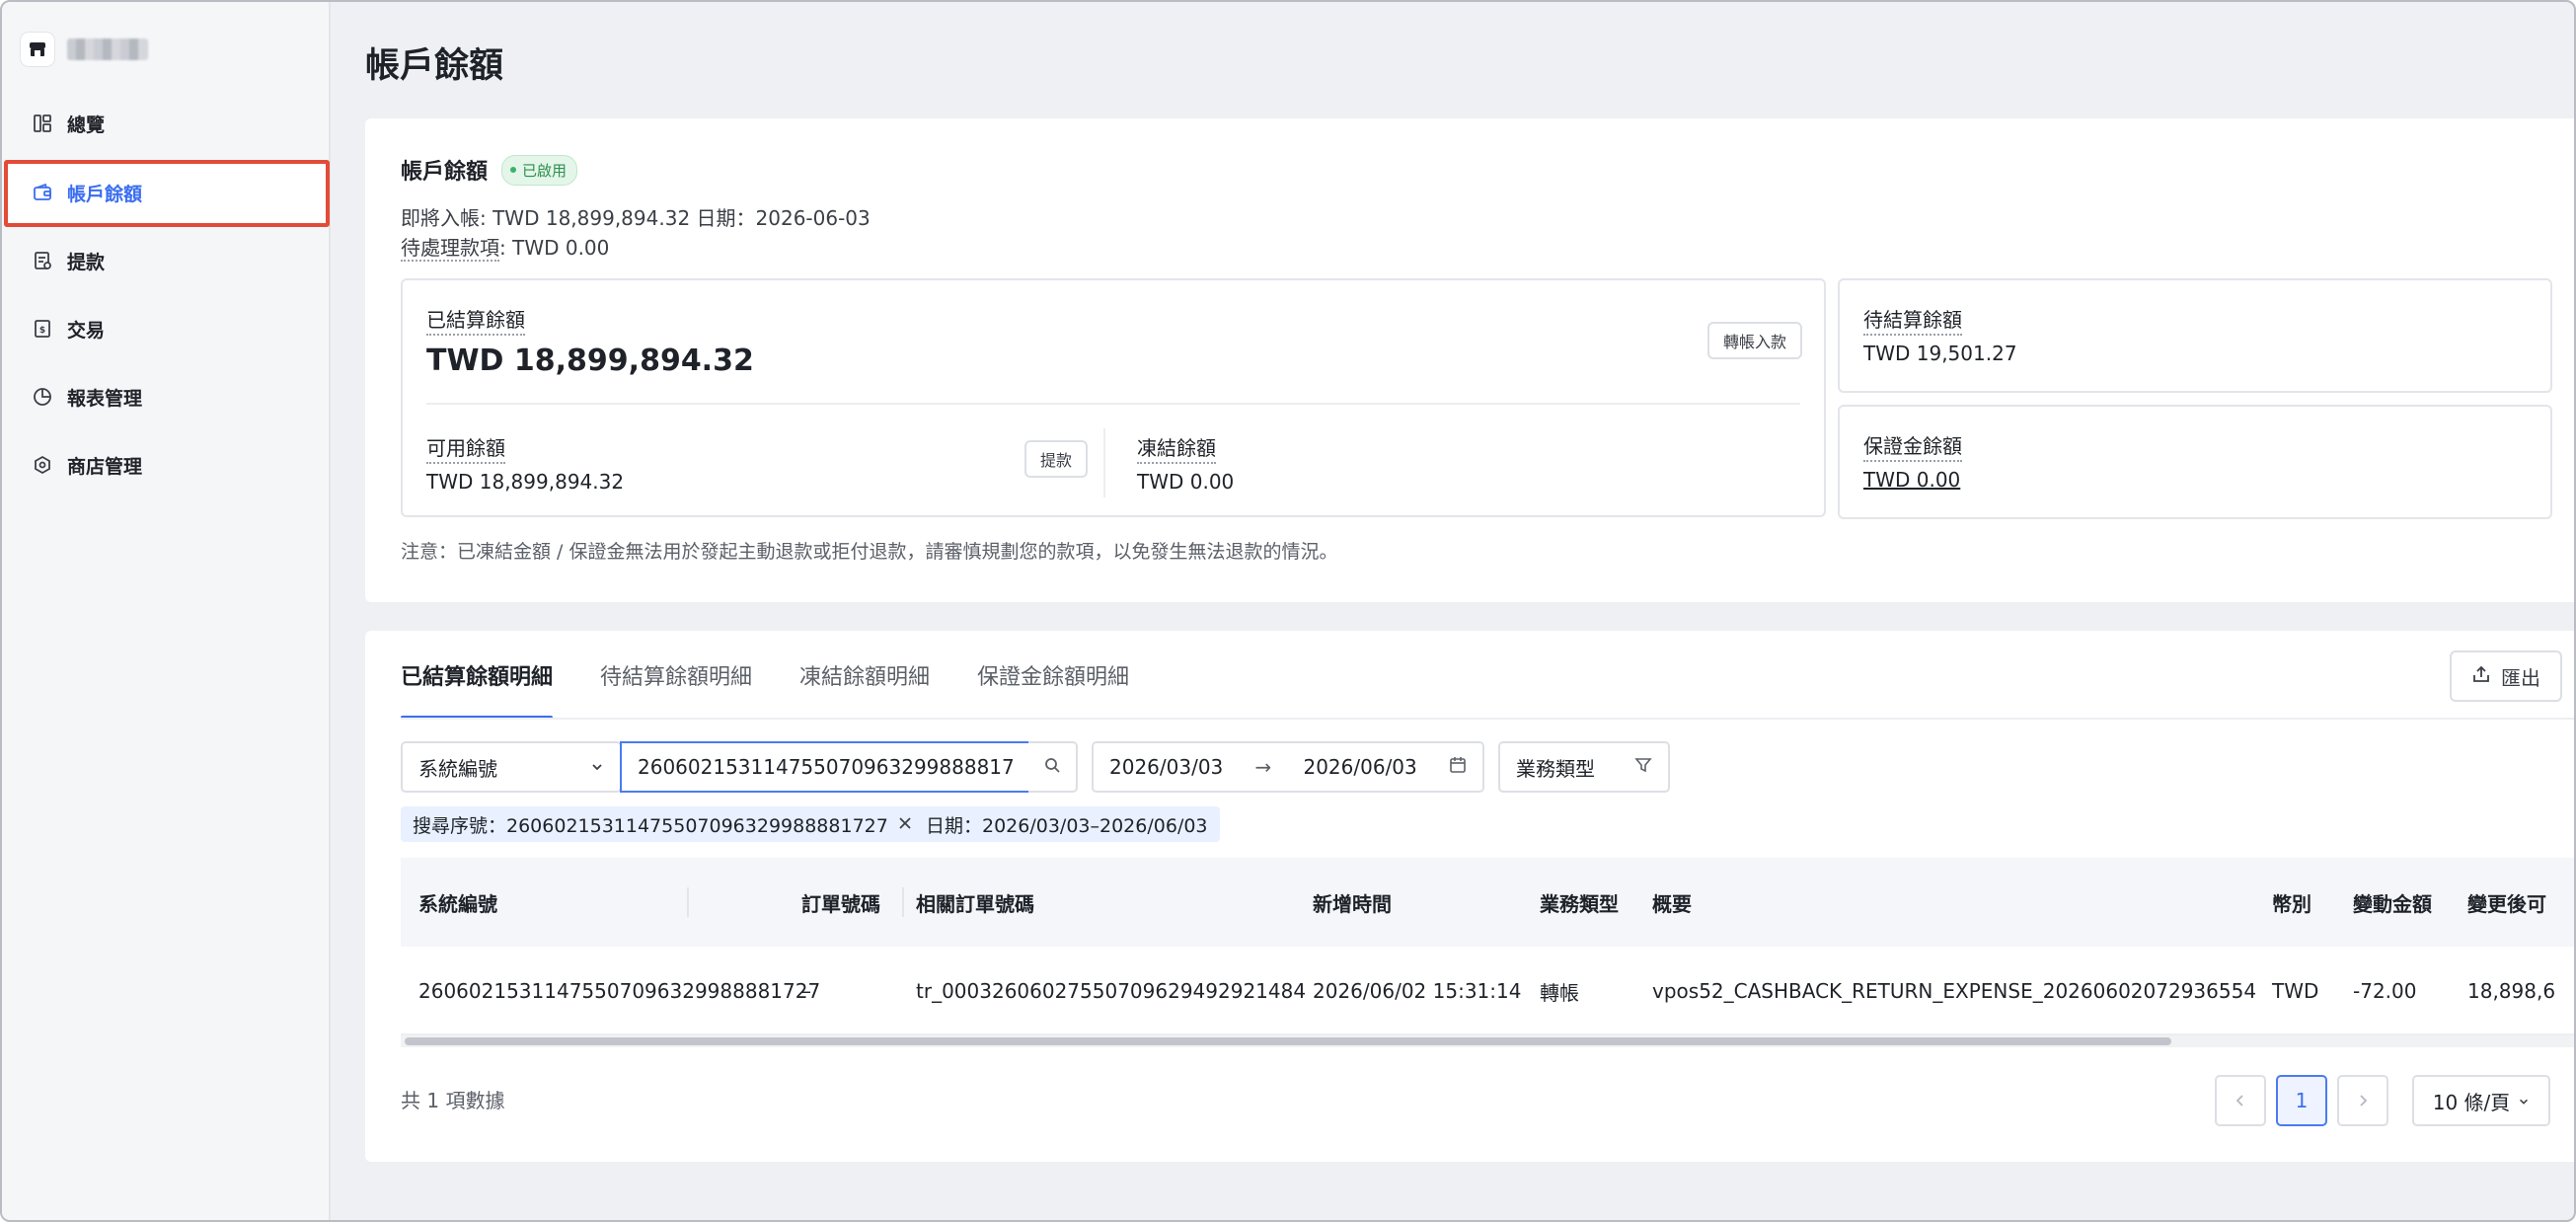  What do you see at coordinates (86, 262) in the screenshot?
I see `sidebar-item-label: 提款` at bounding box center [86, 262].